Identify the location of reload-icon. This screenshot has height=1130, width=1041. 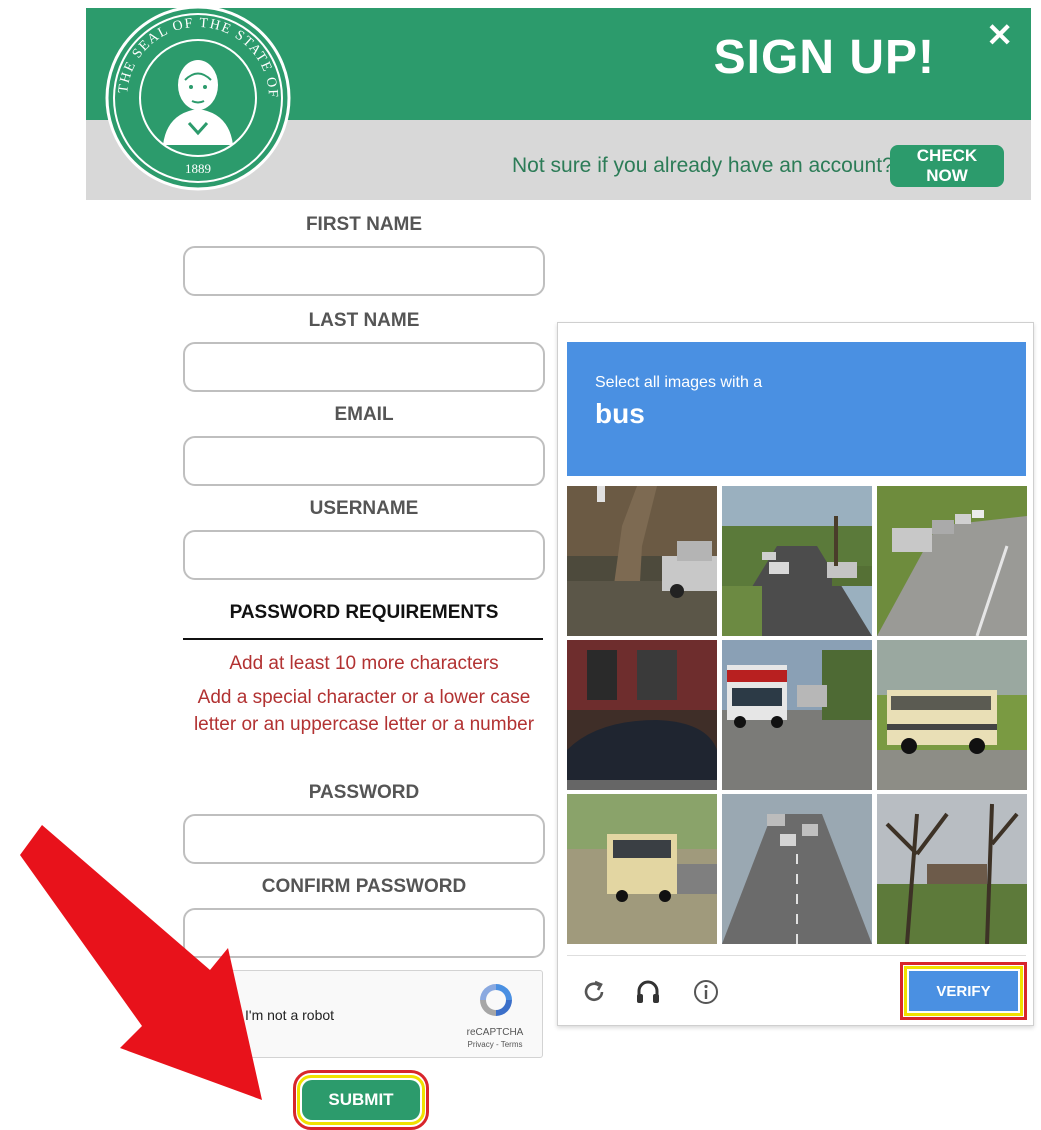
(594, 992).